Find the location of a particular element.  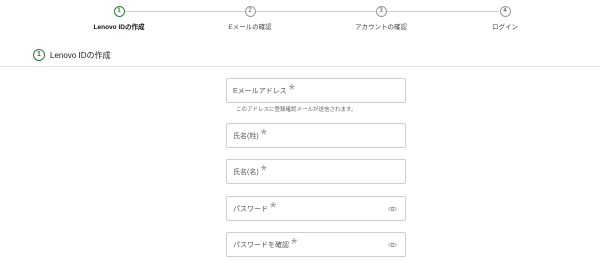

email-placeholder: Eメールアドレス is located at coordinates (260, 91).